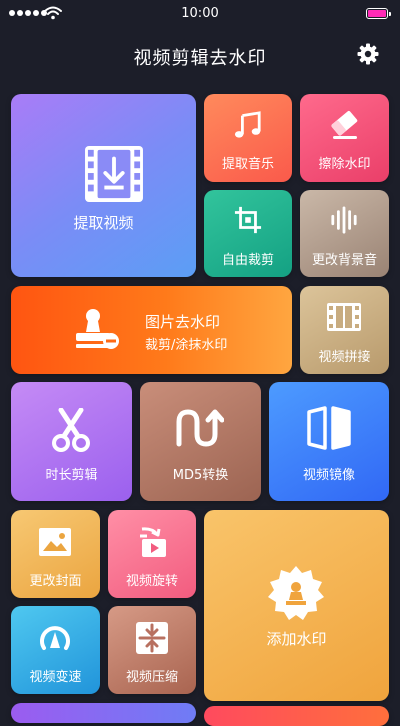 The image size is (400, 726). I want to click on crop-icon, so click(248, 220).